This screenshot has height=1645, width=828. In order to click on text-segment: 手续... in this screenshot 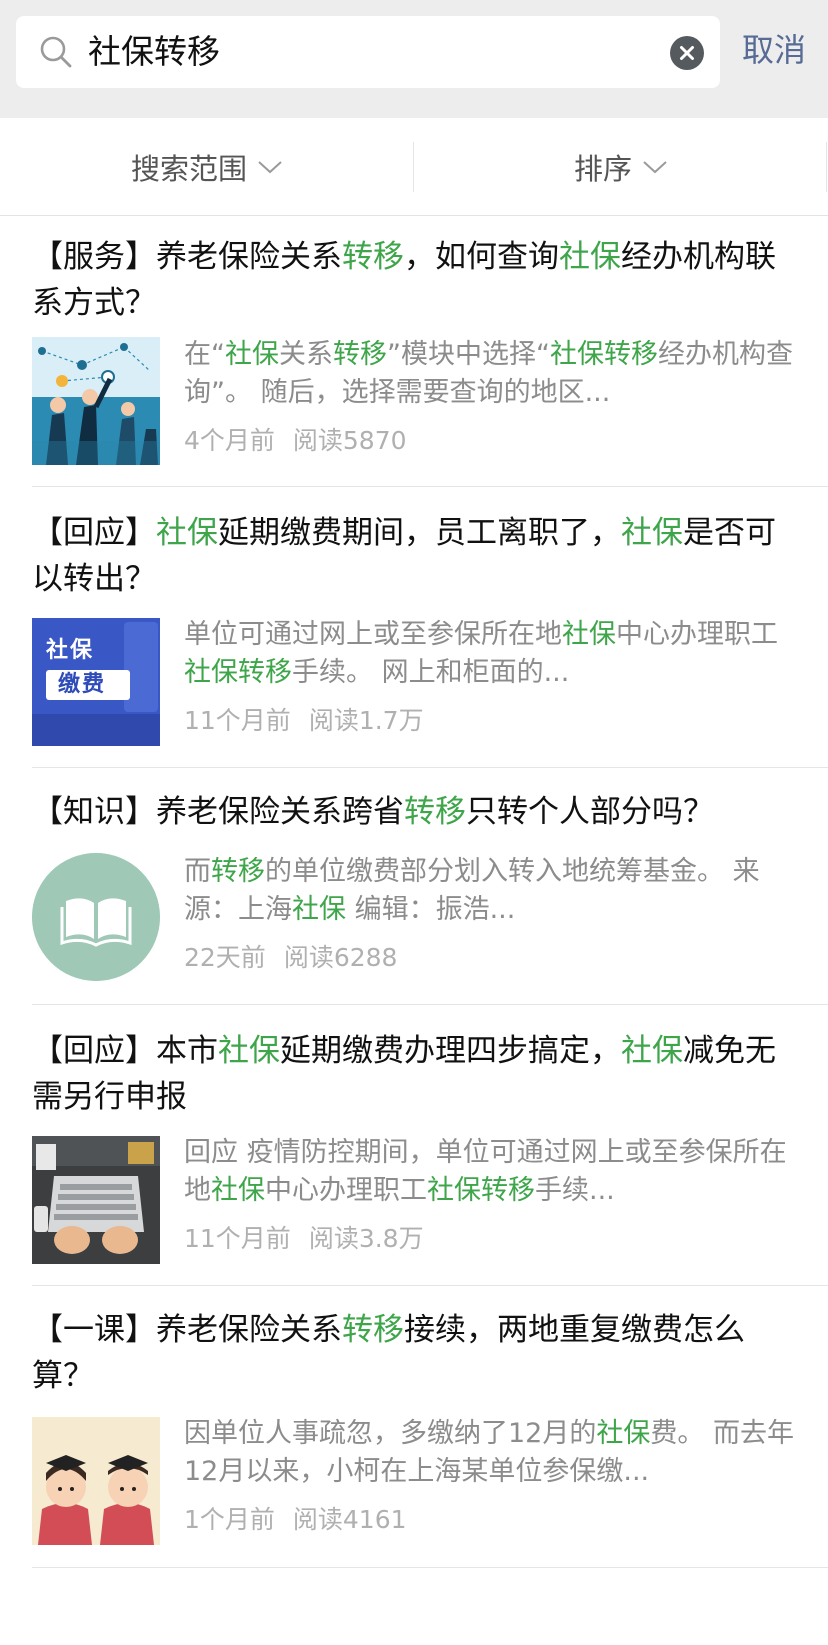, I will do `click(575, 1190)`.